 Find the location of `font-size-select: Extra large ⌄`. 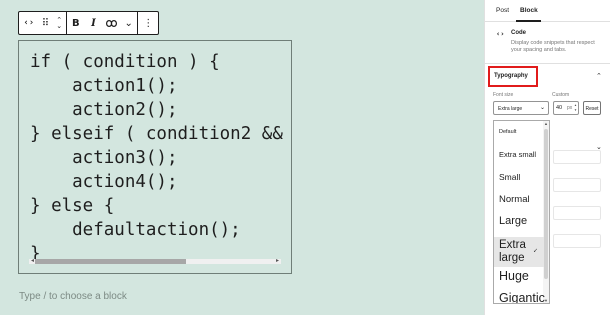

font-size-select: Extra large ⌄ is located at coordinates (521, 108).